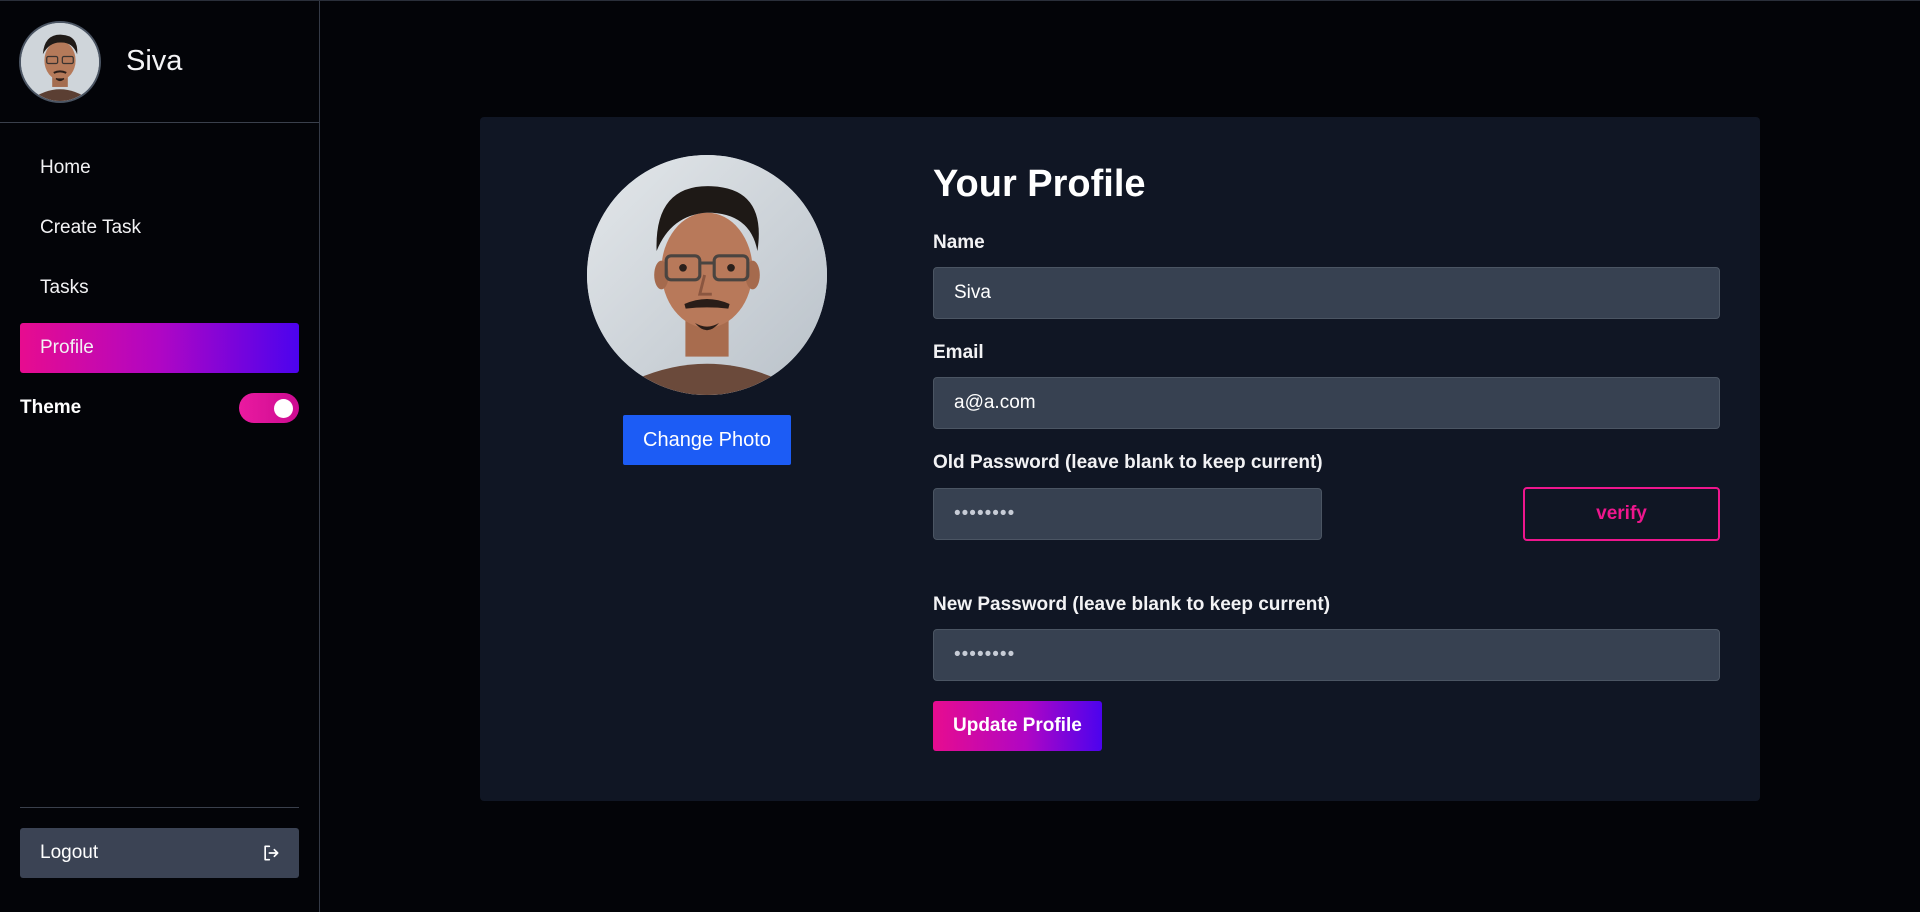 The height and width of the screenshot is (912, 1920). What do you see at coordinates (154, 61) in the screenshot?
I see `user-name: Siva` at bounding box center [154, 61].